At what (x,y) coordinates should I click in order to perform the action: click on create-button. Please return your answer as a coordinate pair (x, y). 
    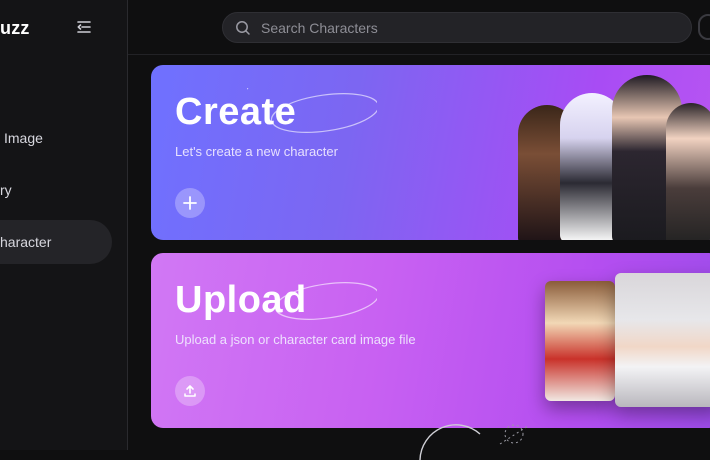
    Looking at the image, I should click on (190, 203).